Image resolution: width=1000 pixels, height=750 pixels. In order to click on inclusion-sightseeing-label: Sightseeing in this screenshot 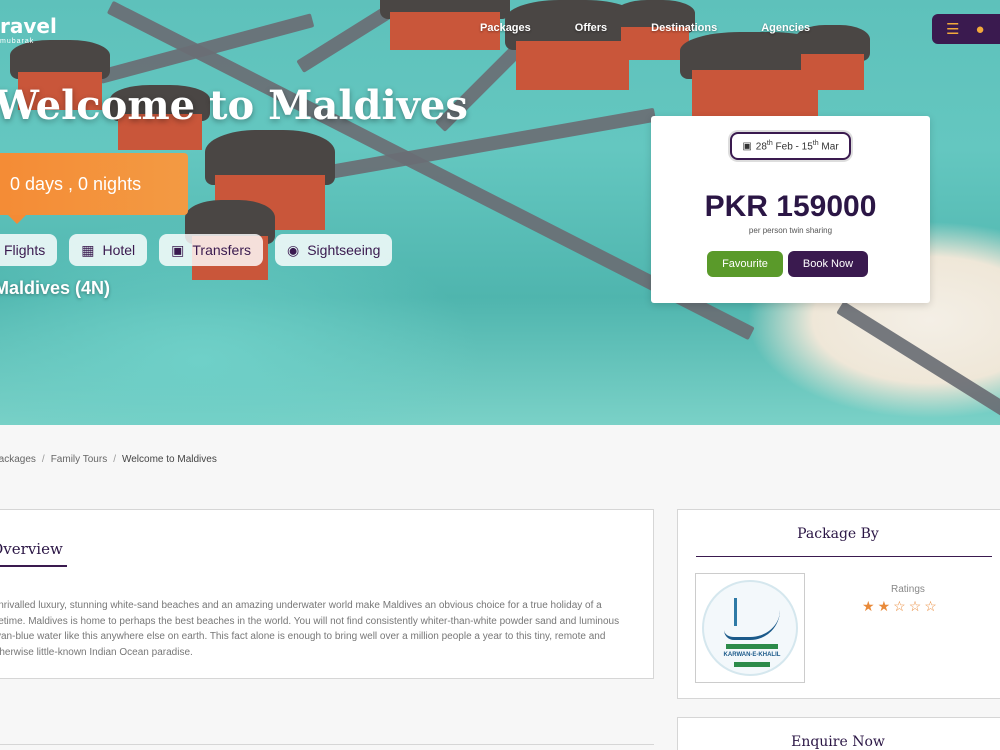, I will do `click(344, 250)`.